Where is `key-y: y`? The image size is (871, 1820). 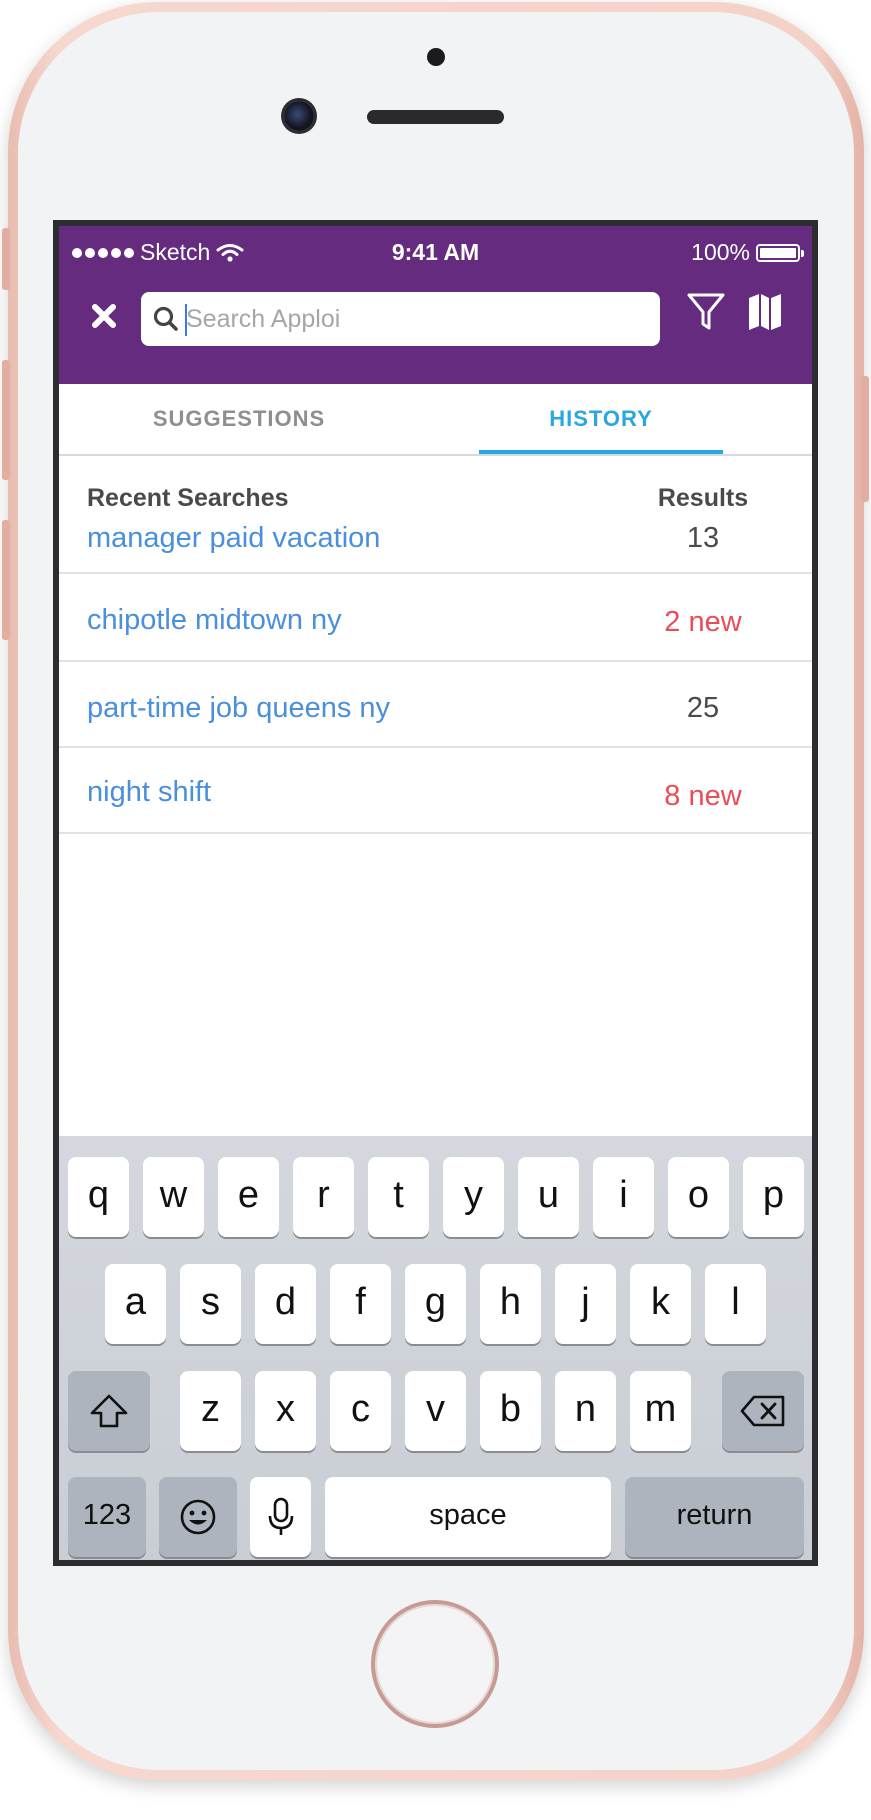 key-y: y is located at coordinates (473, 1197).